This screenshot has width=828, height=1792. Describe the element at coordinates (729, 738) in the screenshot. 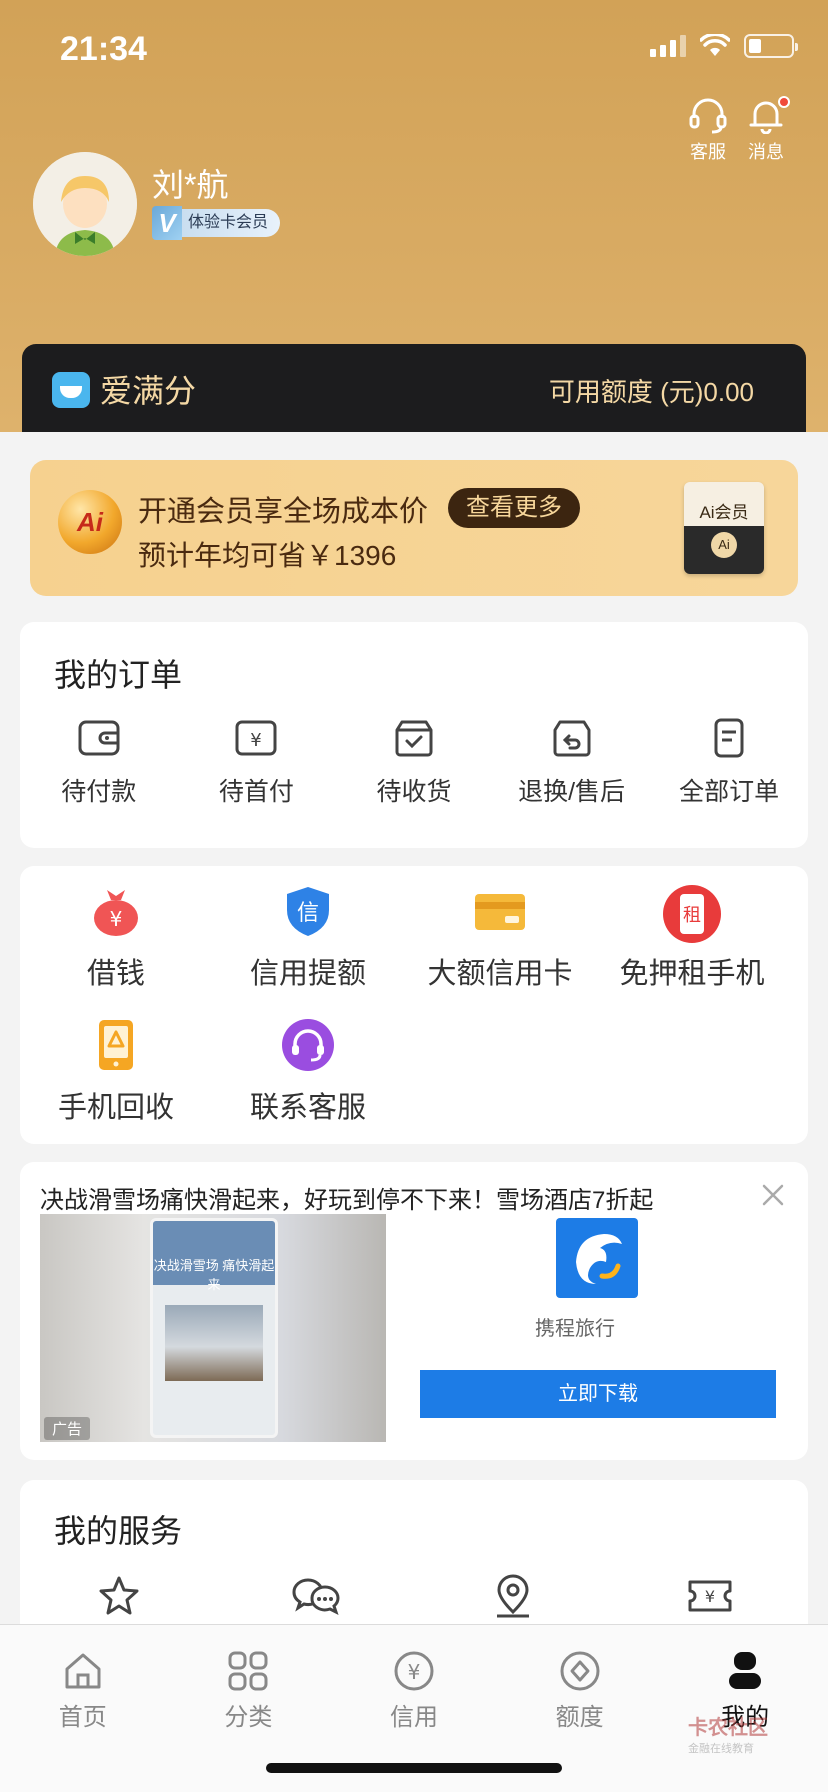

I see `document-icon` at that location.